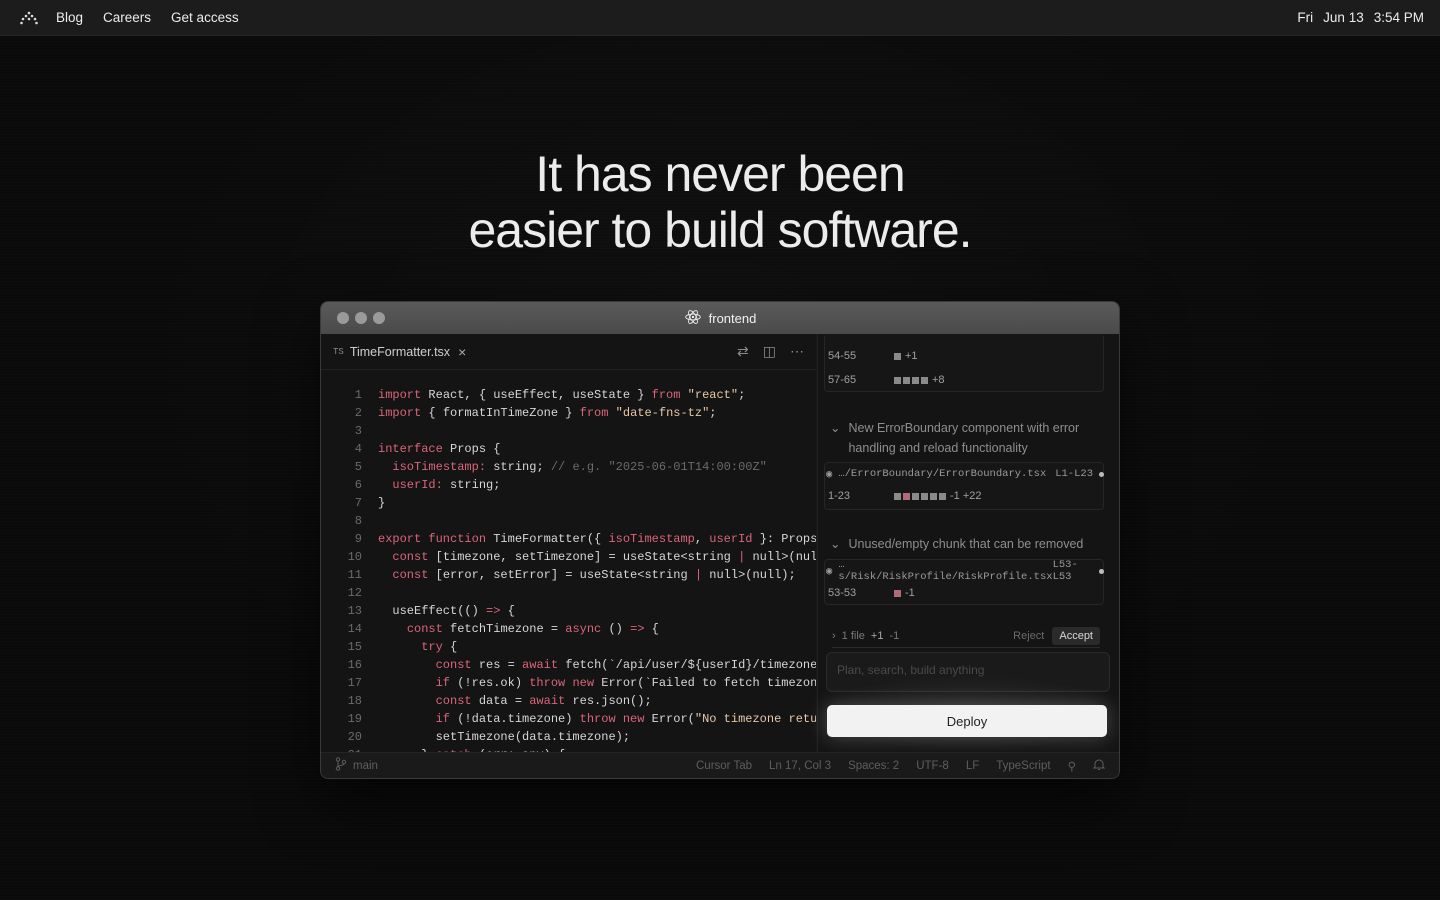 The image size is (1440, 900). What do you see at coordinates (932, 766) in the screenshot?
I see `status-encoding: UTF-8` at bounding box center [932, 766].